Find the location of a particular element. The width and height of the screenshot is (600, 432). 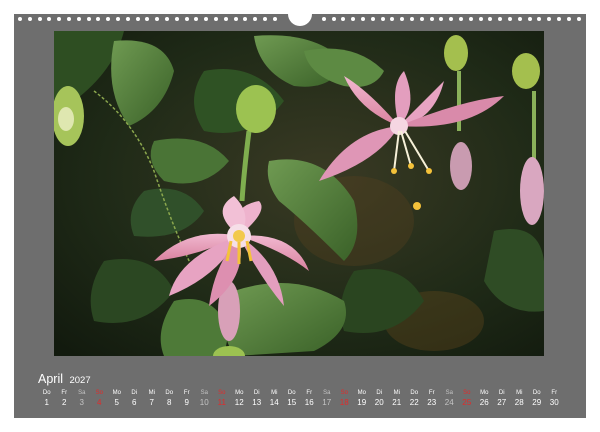

day-number: 28 is located at coordinates (519, 402).